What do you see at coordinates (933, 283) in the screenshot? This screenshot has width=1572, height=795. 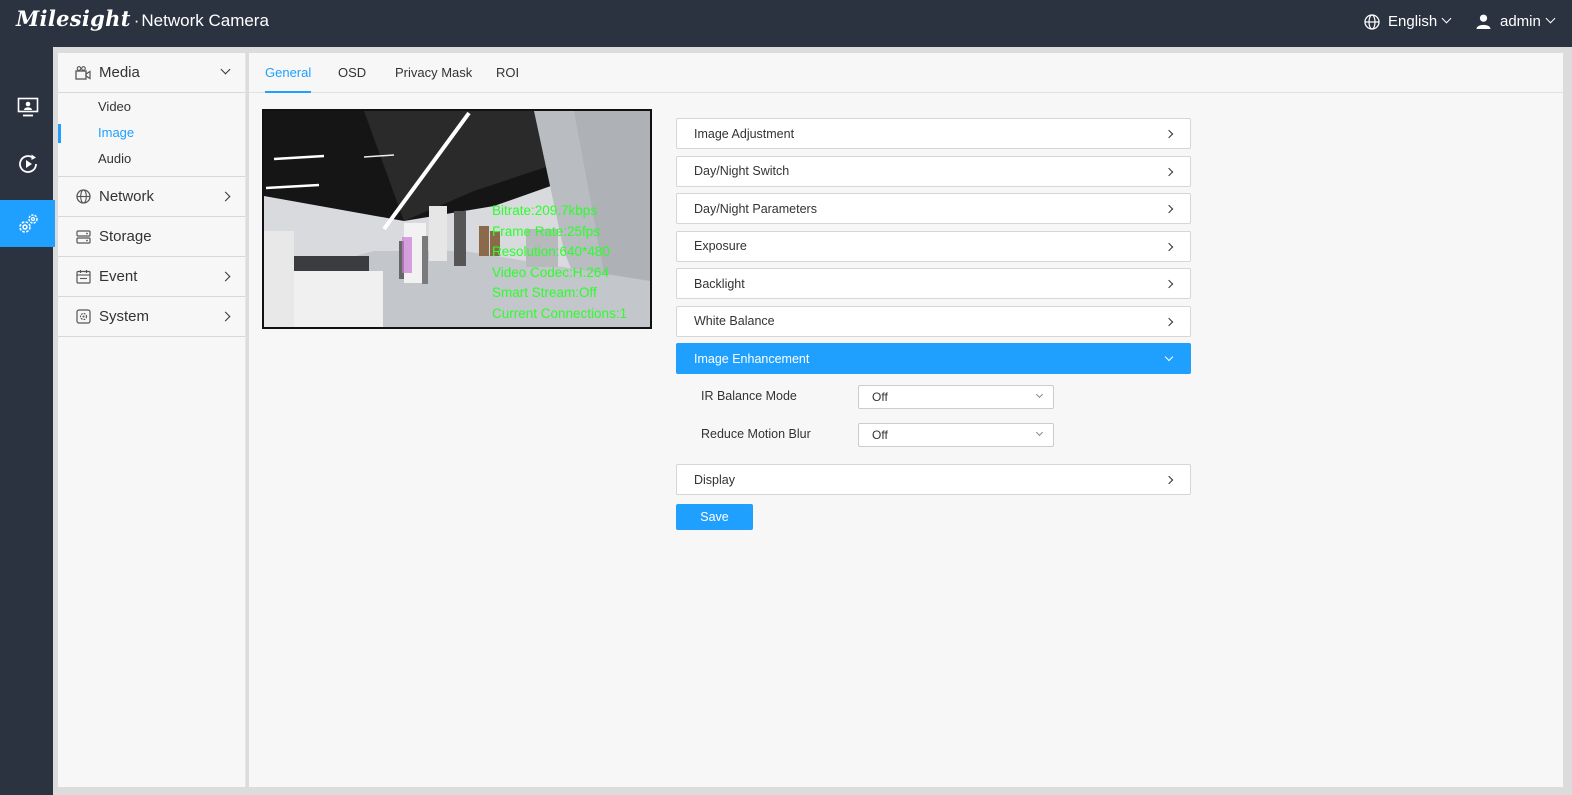 I see `section-backlight: Backlight` at bounding box center [933, 283].